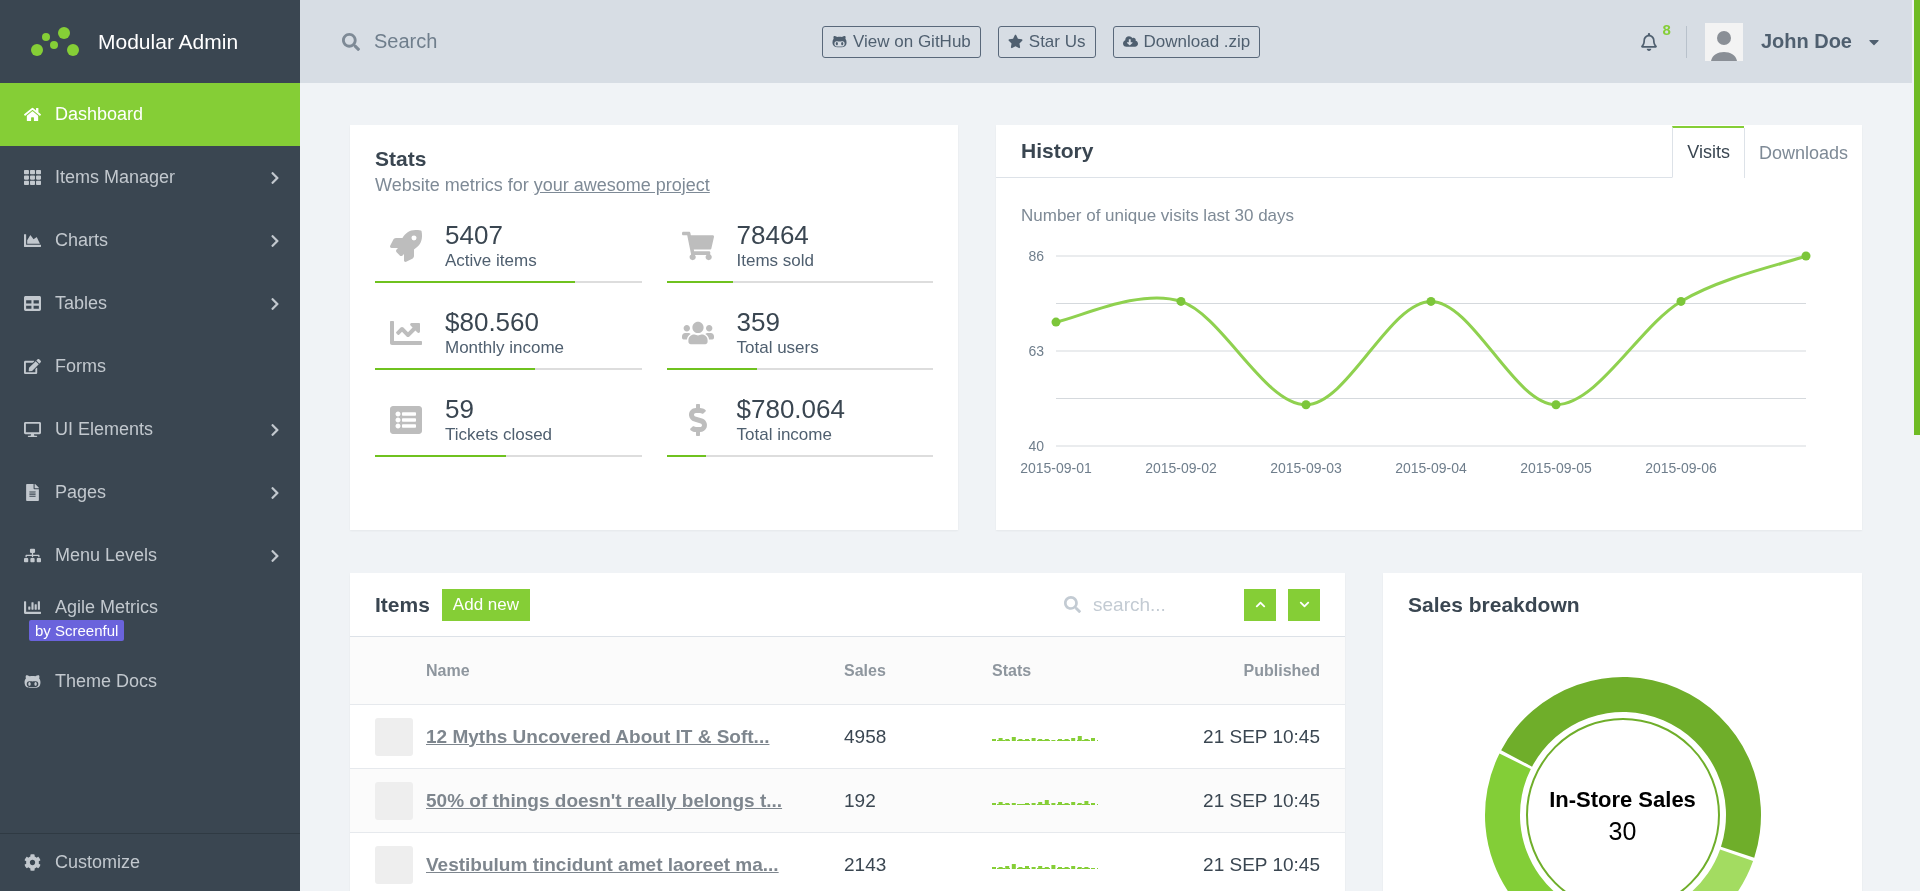  Describe the element at coordinates (1036, 256) in the screenshot. I see `axis-label: 86` at that location.